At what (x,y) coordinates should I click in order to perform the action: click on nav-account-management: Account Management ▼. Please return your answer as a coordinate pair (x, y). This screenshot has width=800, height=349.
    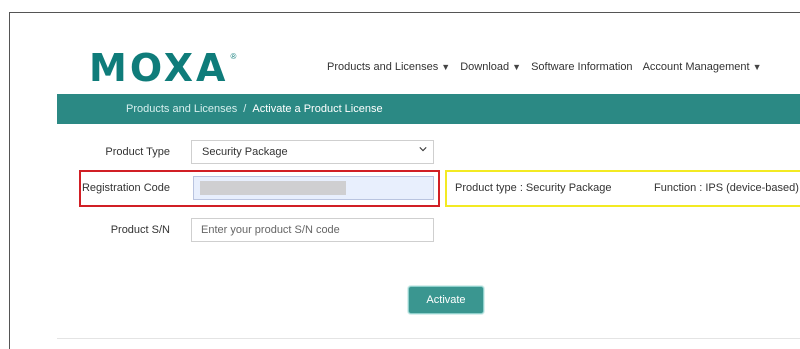
    Looking at the image, I should click on (702, 67).